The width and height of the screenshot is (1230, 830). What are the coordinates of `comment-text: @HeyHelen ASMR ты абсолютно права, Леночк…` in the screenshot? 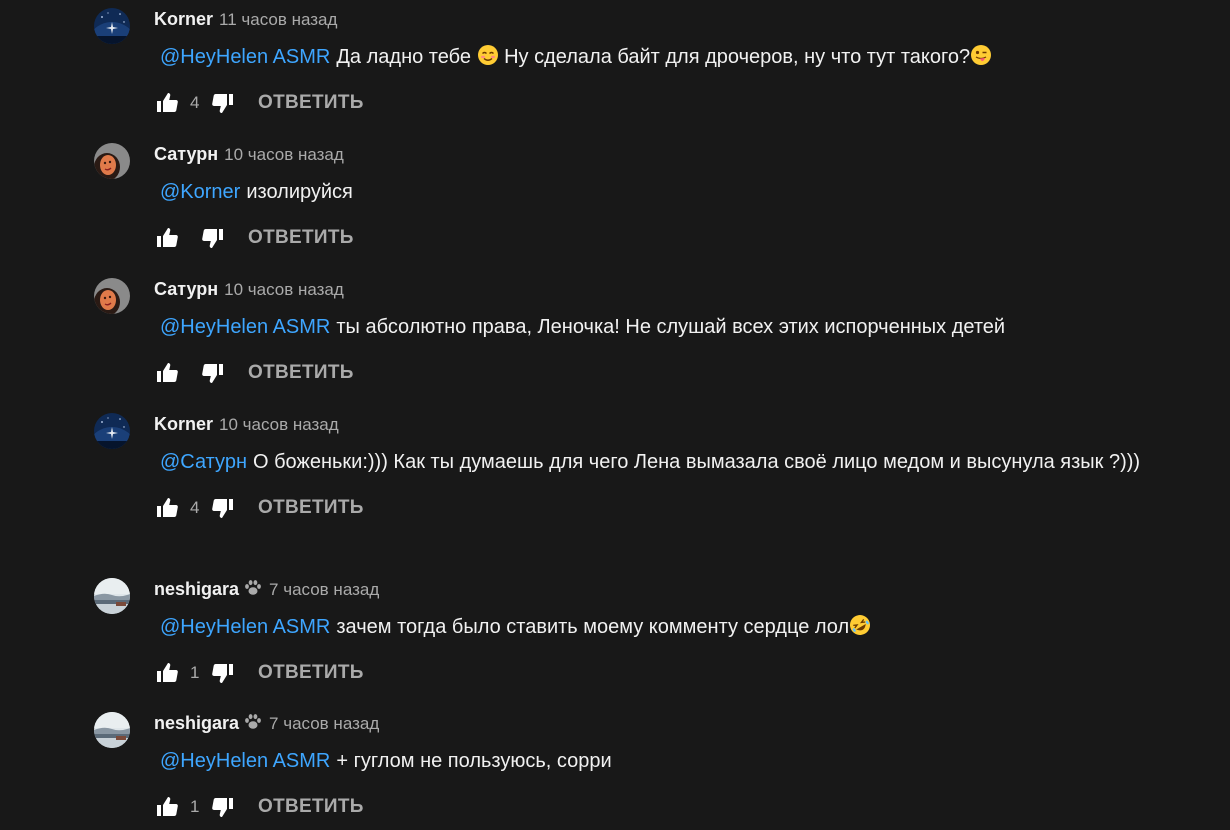 It's located at (654, 327).